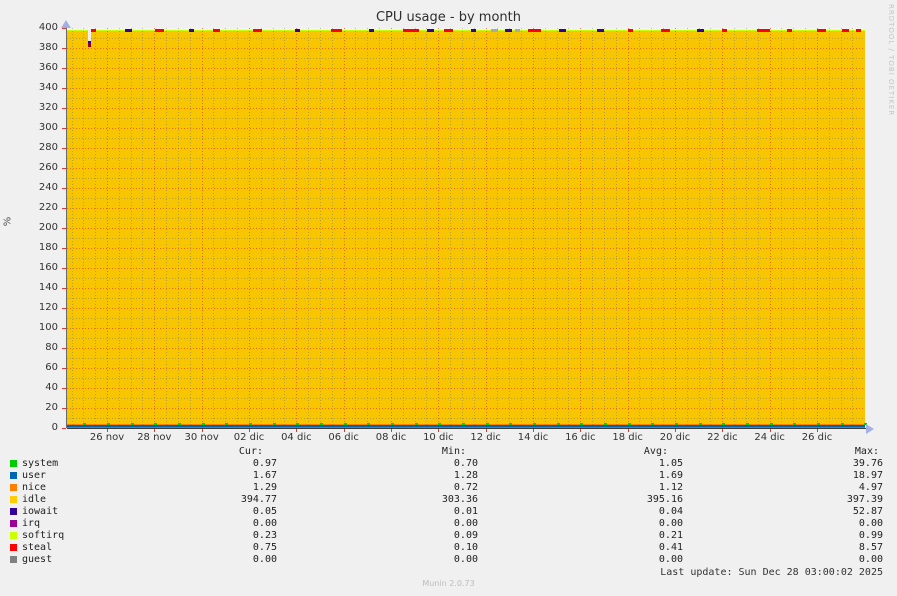  I want to click on y-tick-label: 160, so click(48, 267).